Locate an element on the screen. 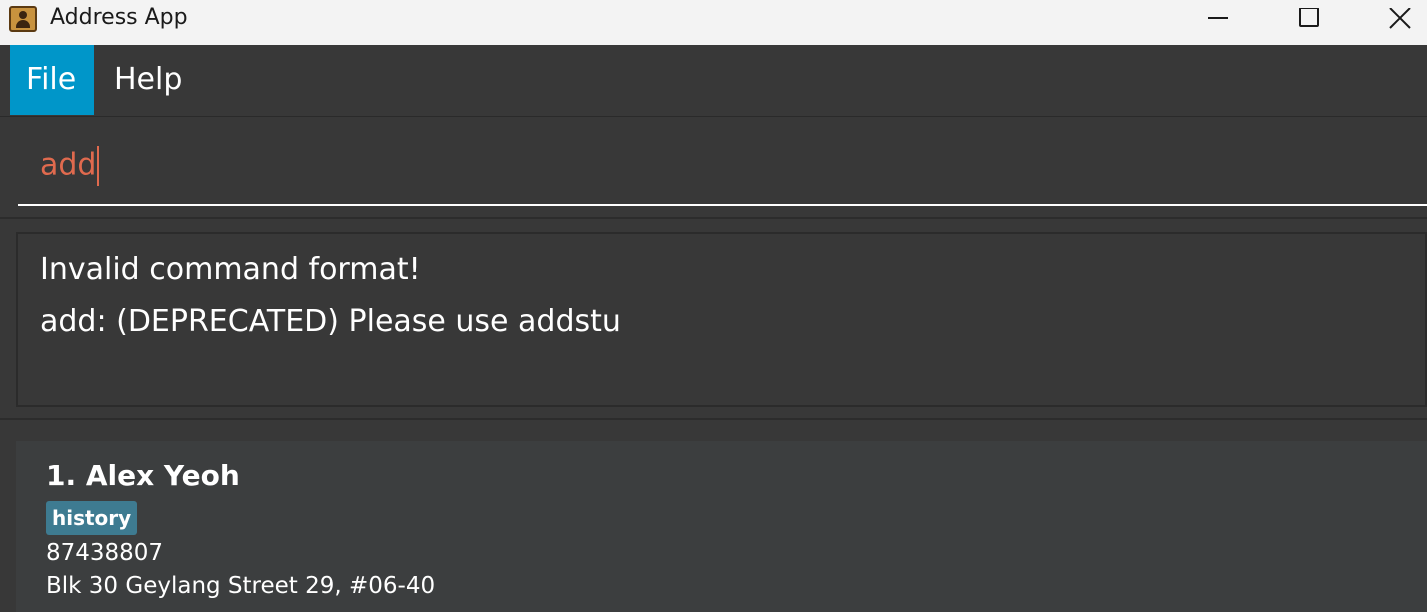 This screenshot has width=1427, height=612. menu-bar: File Help is located at coordinates (713, 81).